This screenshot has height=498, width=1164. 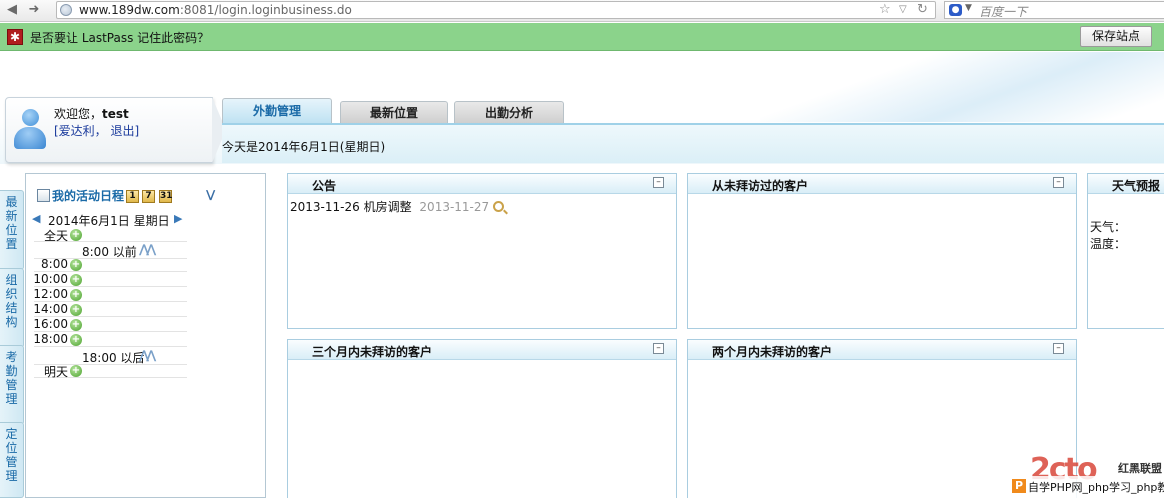 What do you see at coordinates (132, 196) in the screenshot?
I see `day-view-button: 1` at bounding box center [132, 196].